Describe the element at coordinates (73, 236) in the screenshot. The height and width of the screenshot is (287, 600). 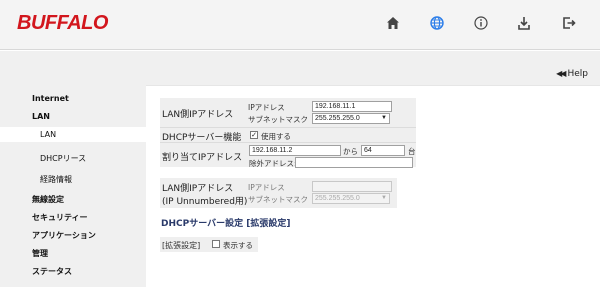
I see `sidebar-item-application: アプリケーション` at that location.